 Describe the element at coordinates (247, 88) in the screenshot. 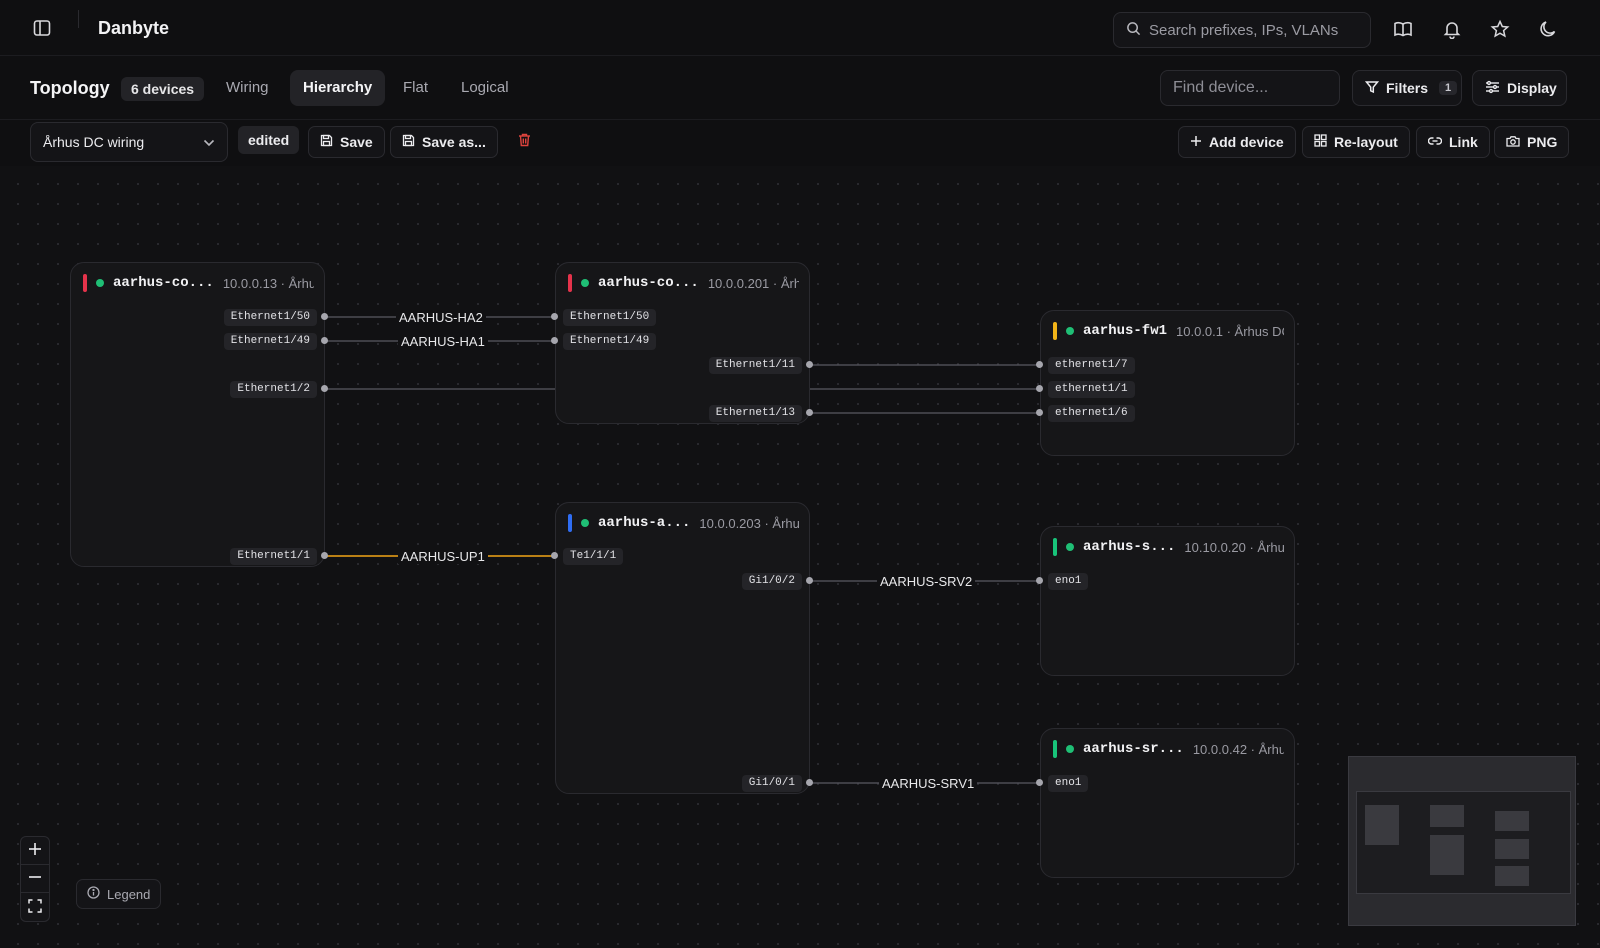

I see `tab-wiring: Wiring` at that location.